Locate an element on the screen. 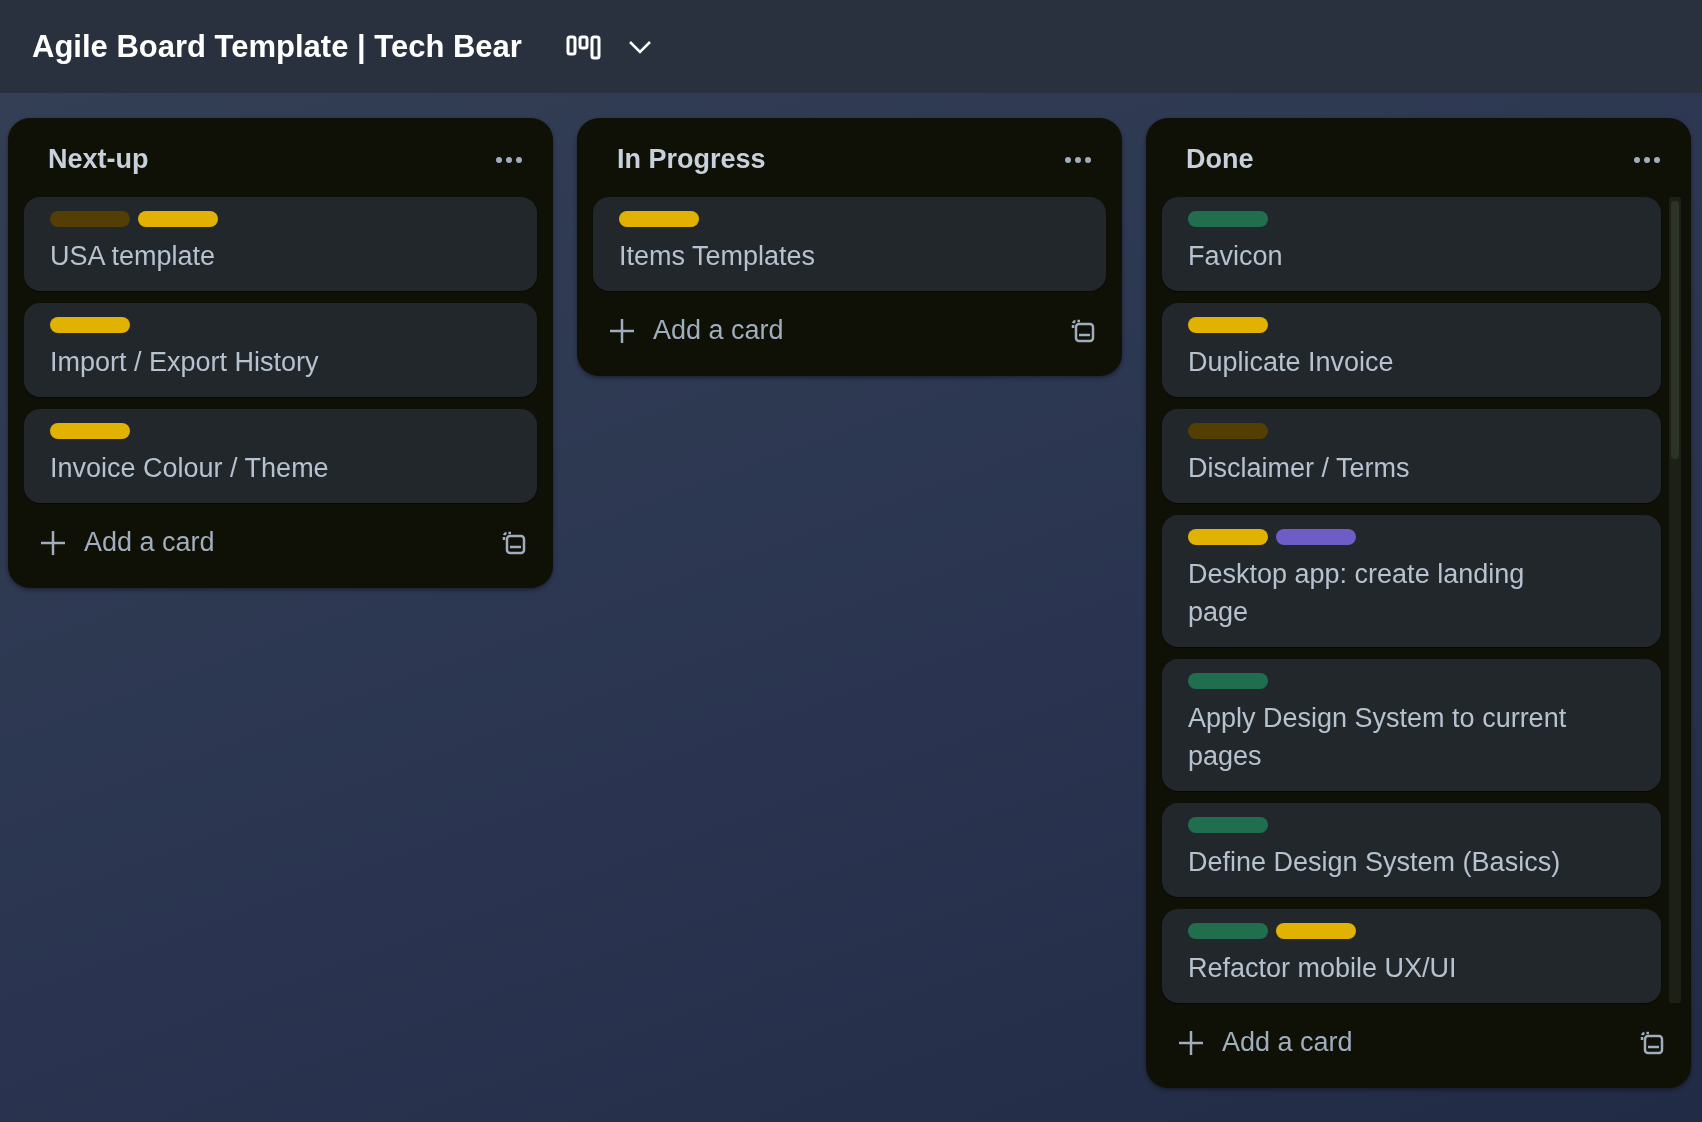 This screenshot has height=1122, width=1702. task-card: Duplicate Invoice is located at coordinates (1411, 350).